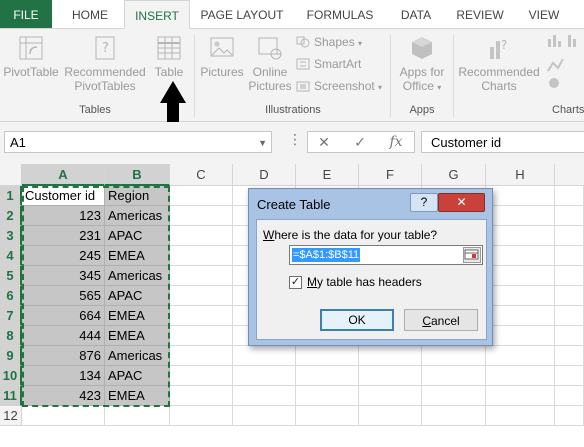 The height and width of the screenshot is (447, 584). I want to click on range-input: =$A$1:$B$11, so click(386, 255).